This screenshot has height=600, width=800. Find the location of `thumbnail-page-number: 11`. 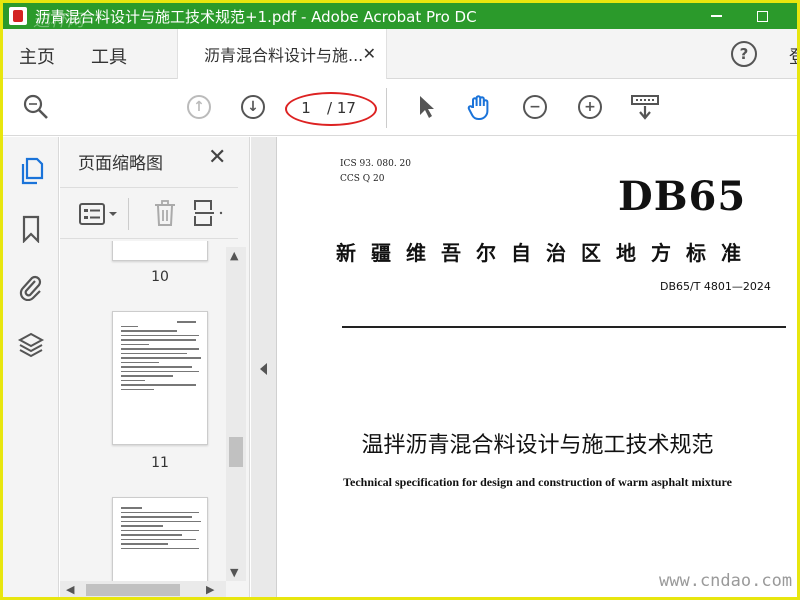

thumbnail-page-number: 11 is located at coordinates (160, 463).